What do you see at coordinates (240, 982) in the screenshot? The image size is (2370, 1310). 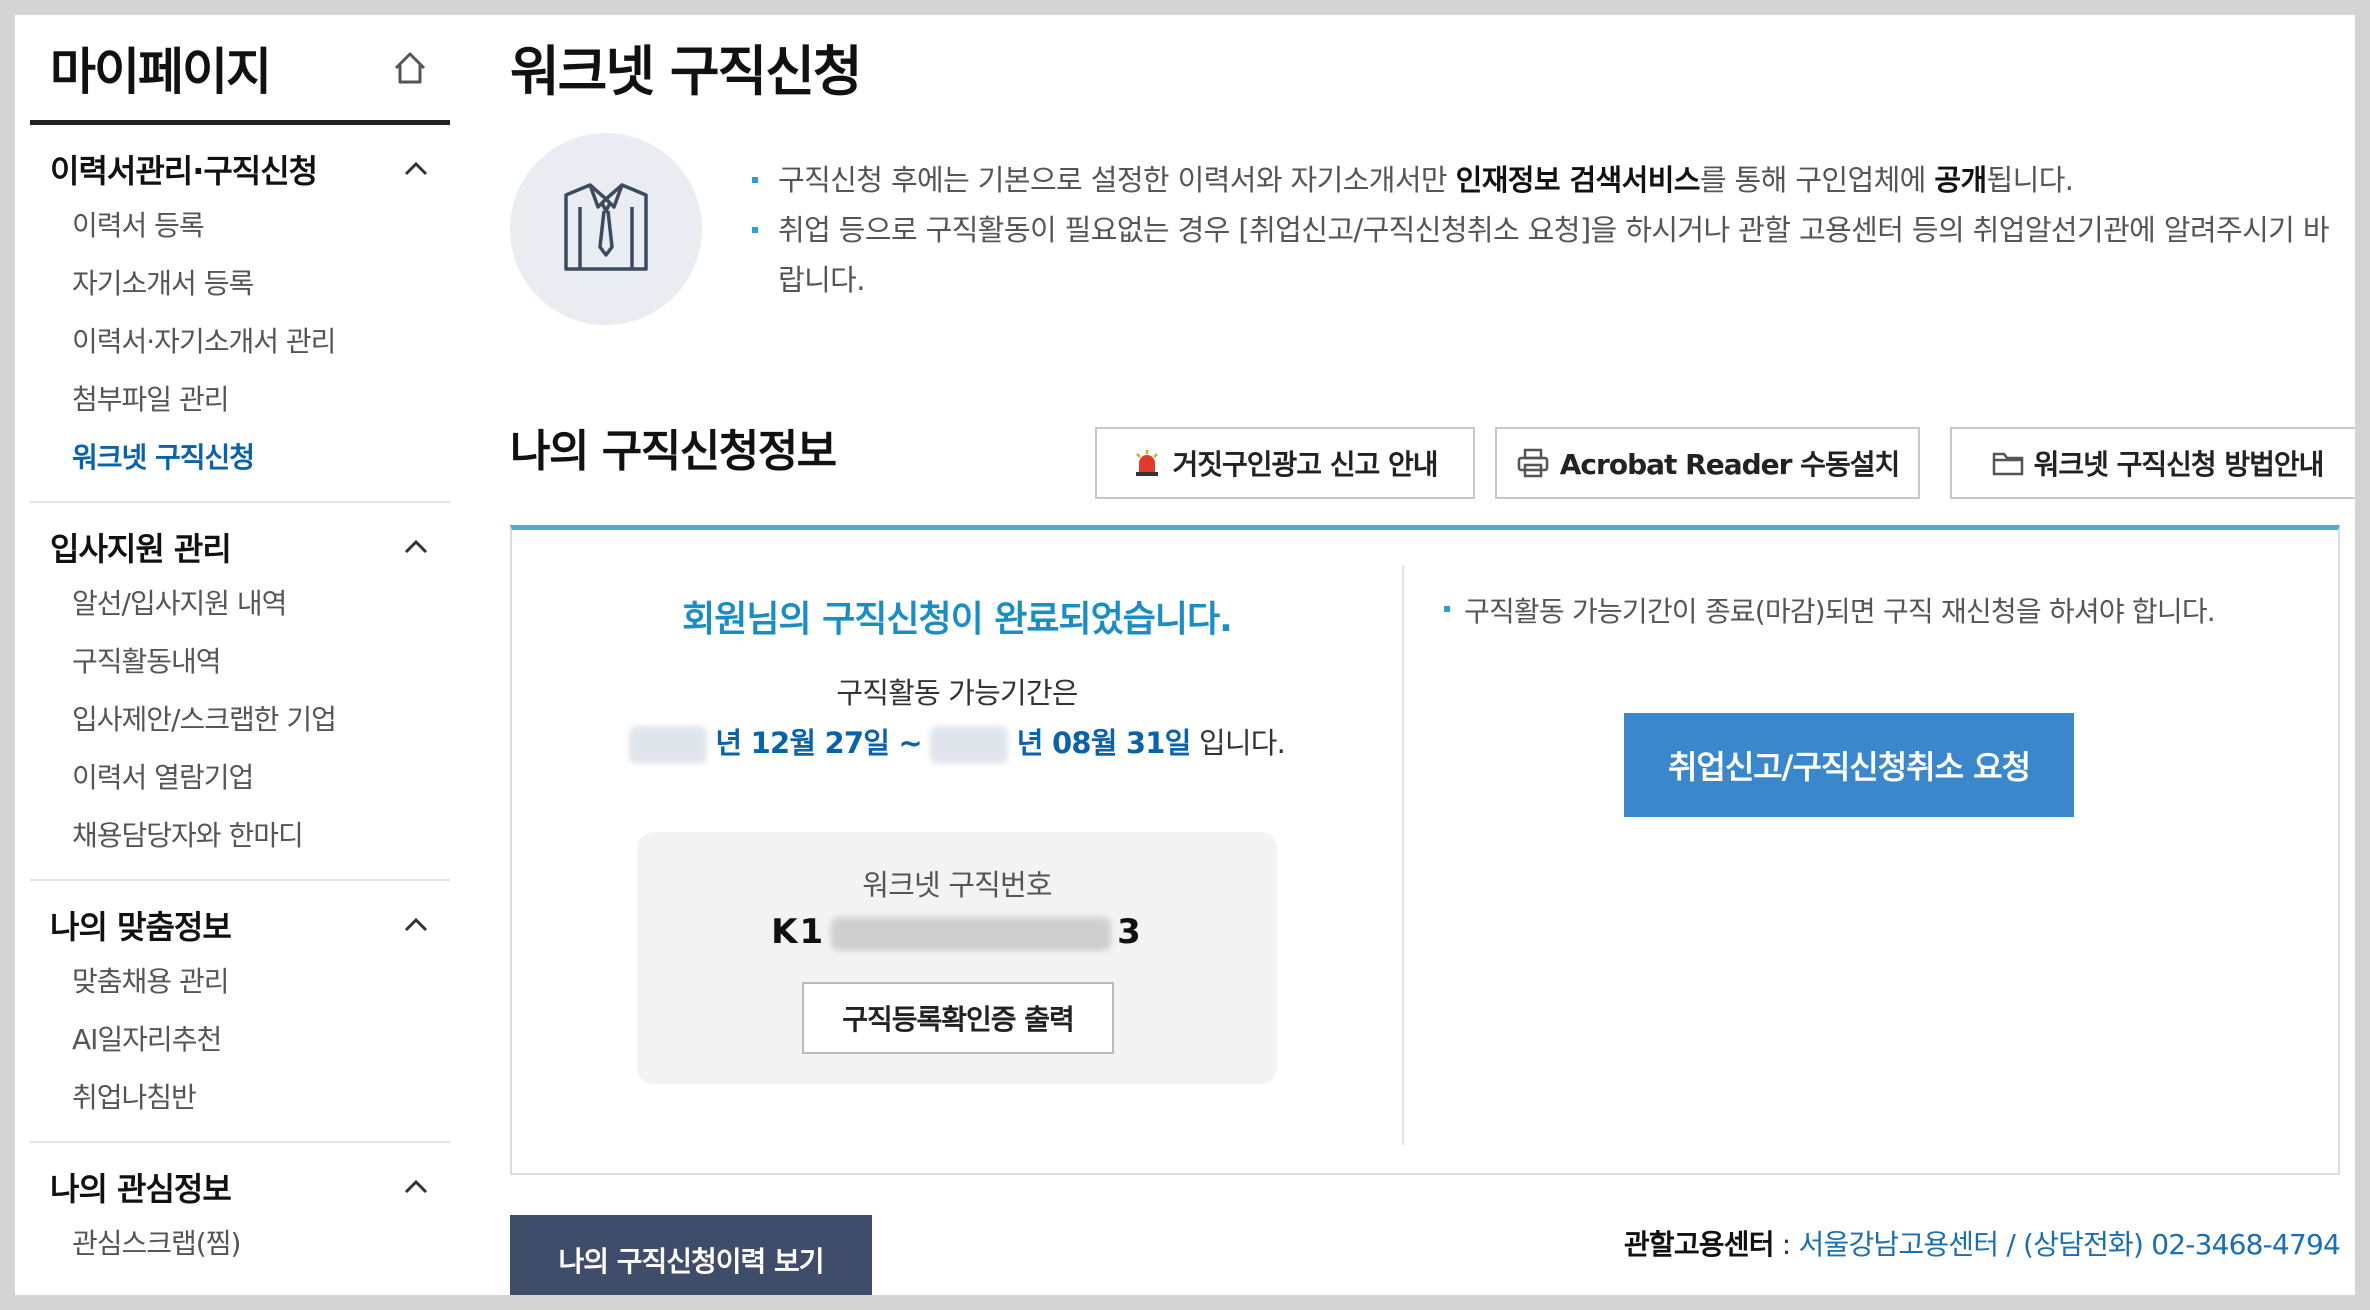 I see `sidebar-item-custom-jobs: 맞춤채용 관리` at bounding box center [240, 982].